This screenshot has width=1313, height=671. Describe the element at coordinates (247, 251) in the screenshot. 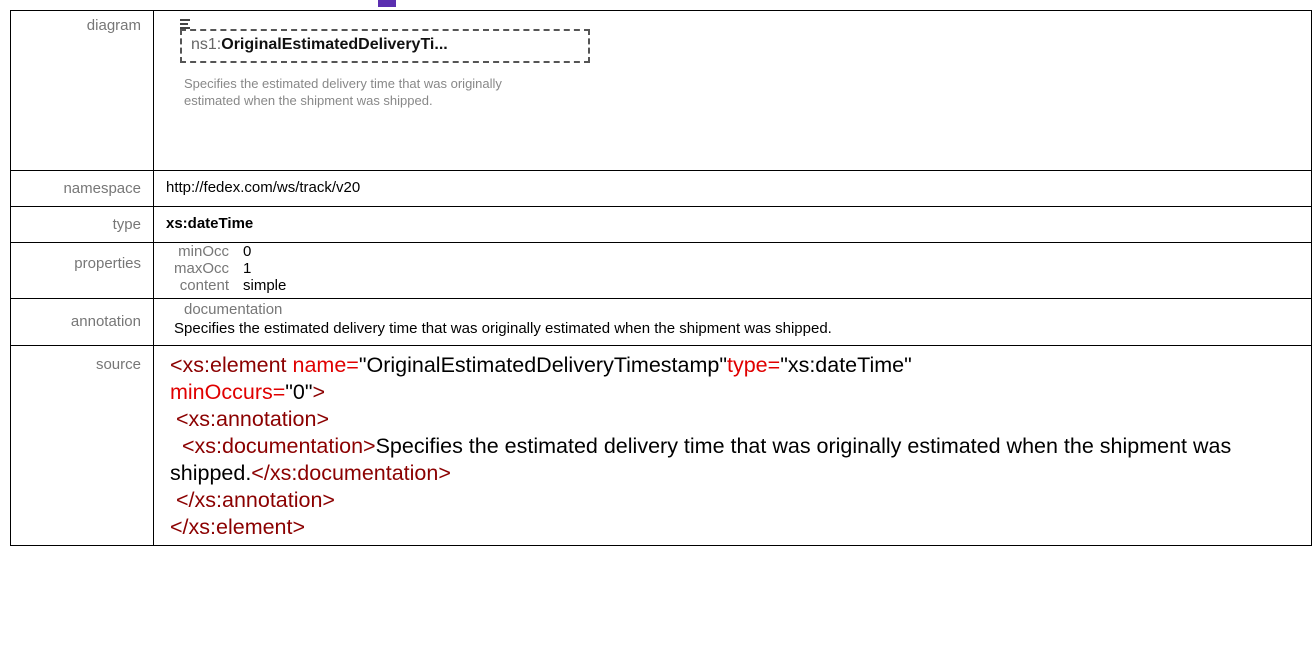

I see `property-value: 0` at that location.